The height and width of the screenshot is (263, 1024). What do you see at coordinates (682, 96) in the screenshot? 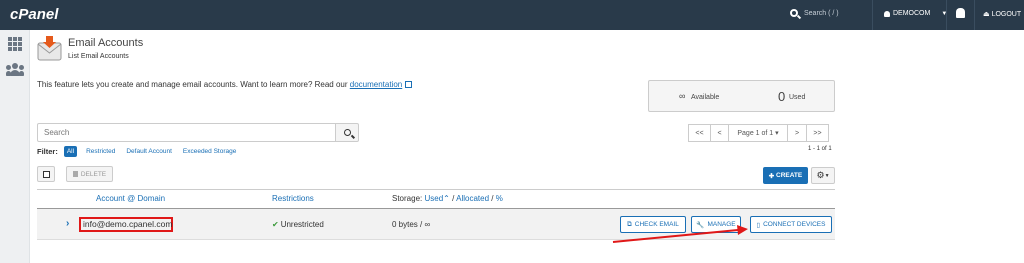
I see `infinity-icon: ∞` at bounding box center [682, 96].